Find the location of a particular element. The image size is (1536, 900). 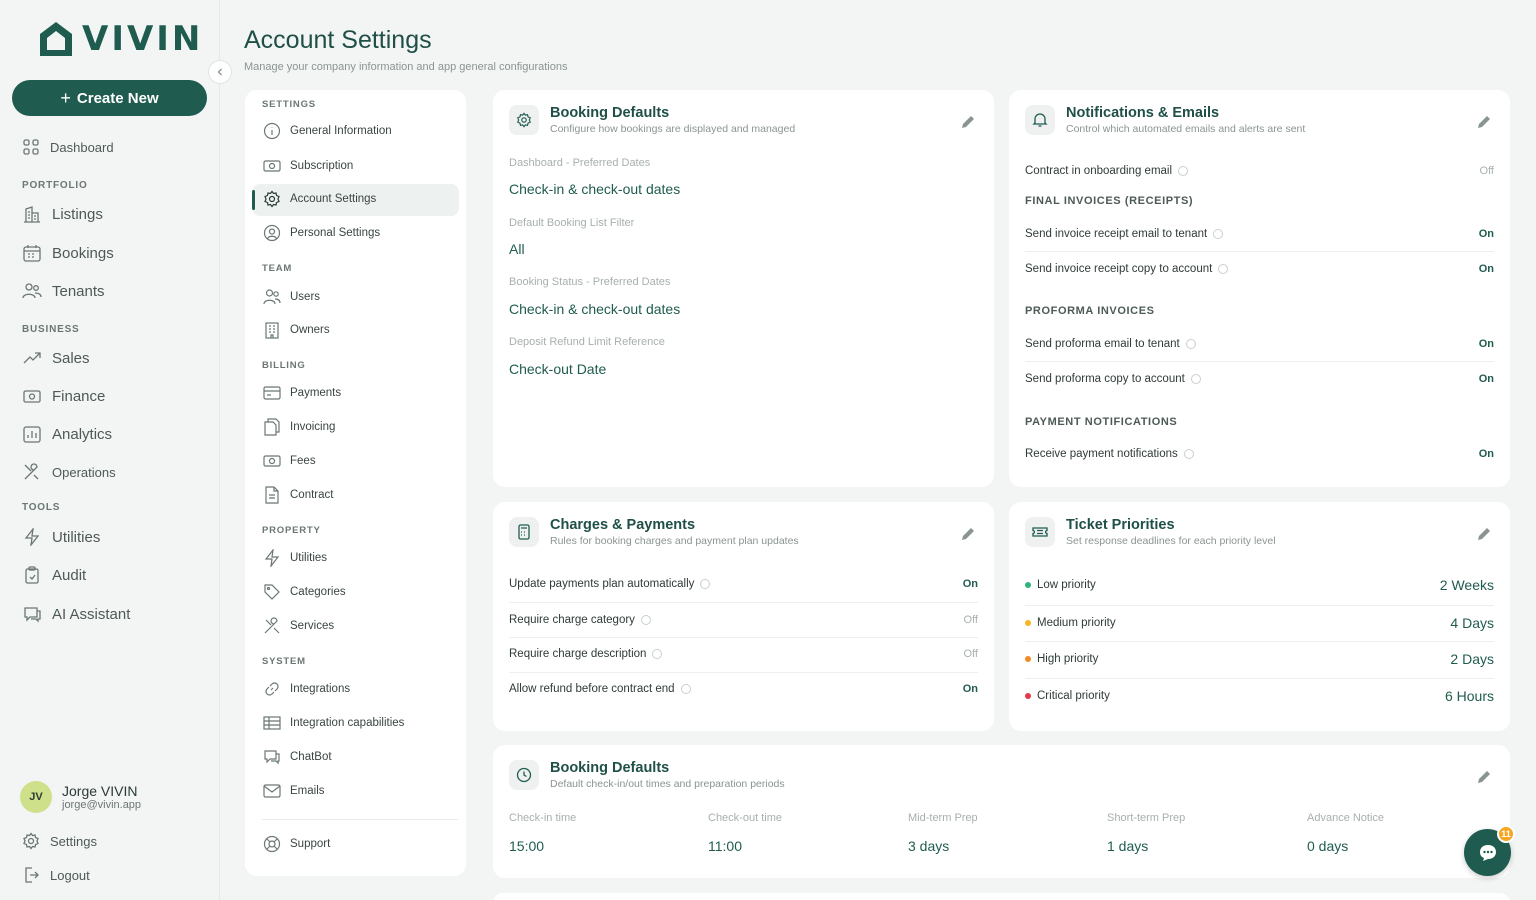

subnav-item-account-settings: Account Settings is located at coordinates (319, 199).